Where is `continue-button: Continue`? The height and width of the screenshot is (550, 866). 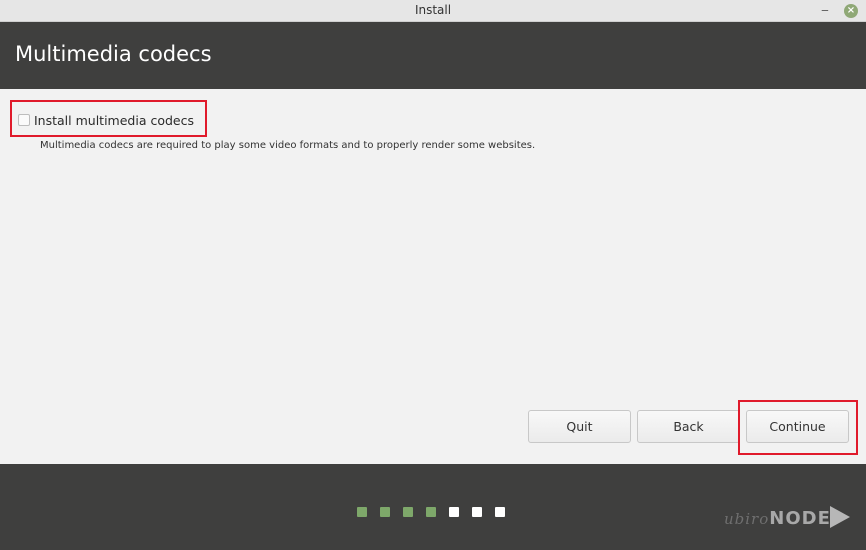 continue-button: Continue is located at coordinates (797, 426).